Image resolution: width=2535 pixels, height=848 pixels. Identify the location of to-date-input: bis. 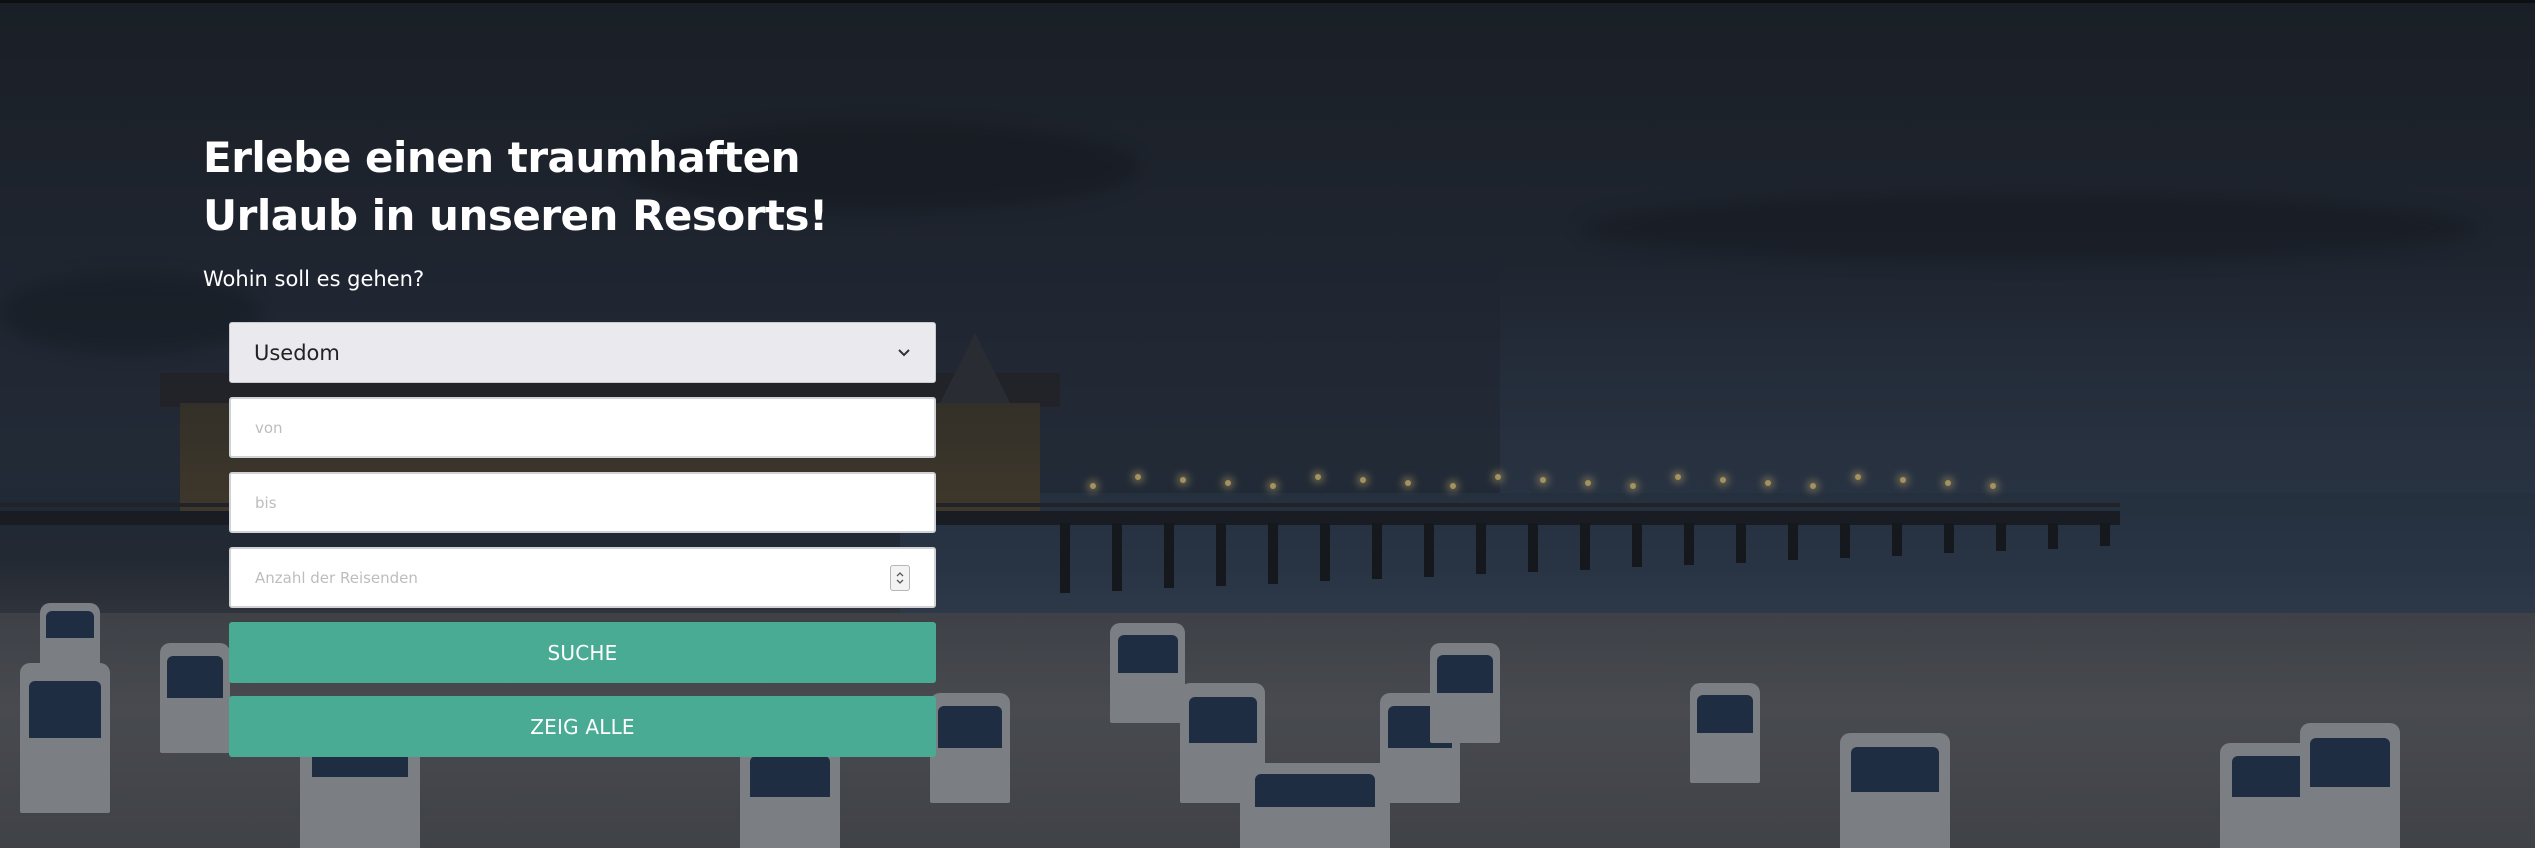
(582, 502).